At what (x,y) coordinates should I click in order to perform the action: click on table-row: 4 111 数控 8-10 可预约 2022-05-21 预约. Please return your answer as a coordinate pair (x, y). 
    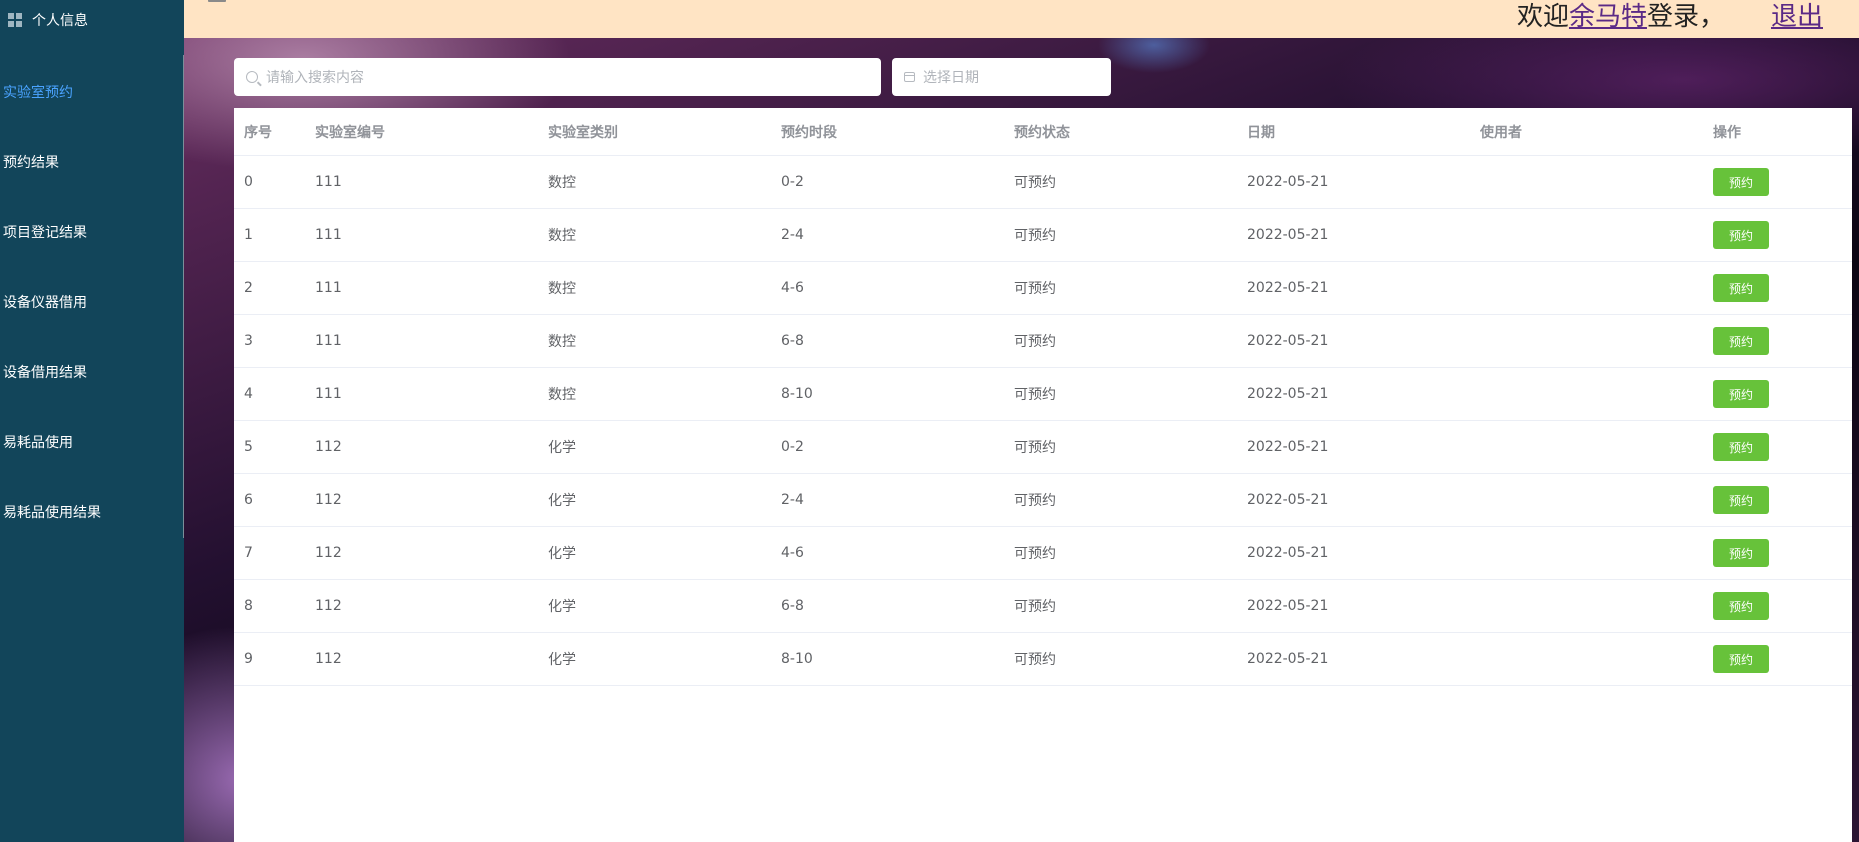
    Looking at the image, I should click on (1043, 394).